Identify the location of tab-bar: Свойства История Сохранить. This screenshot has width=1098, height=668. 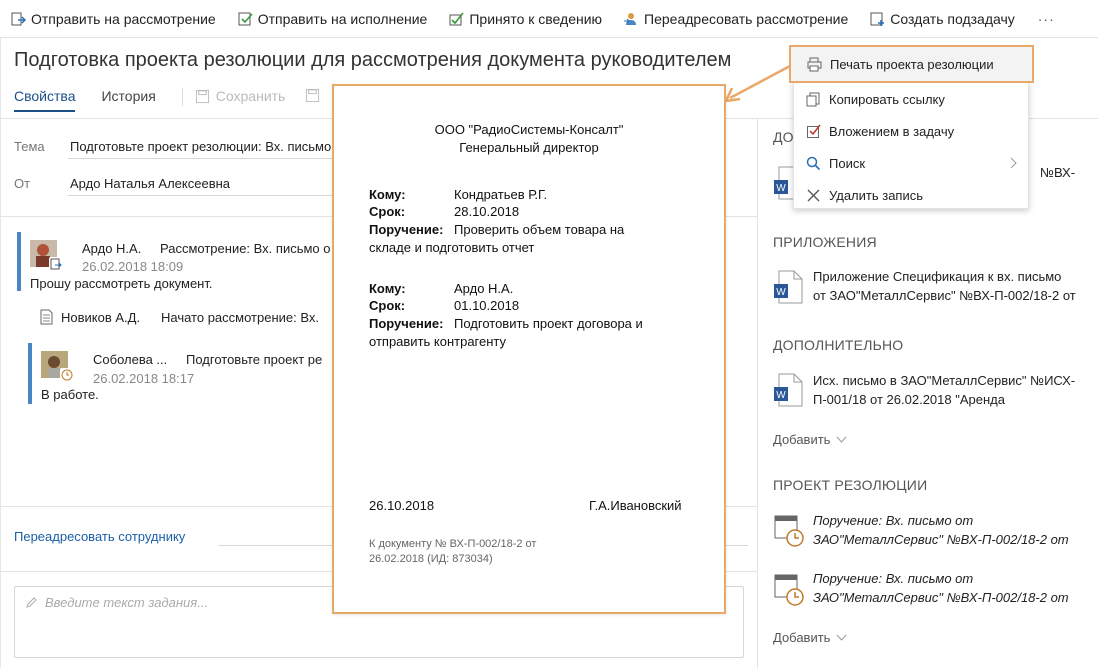
(167, 101).